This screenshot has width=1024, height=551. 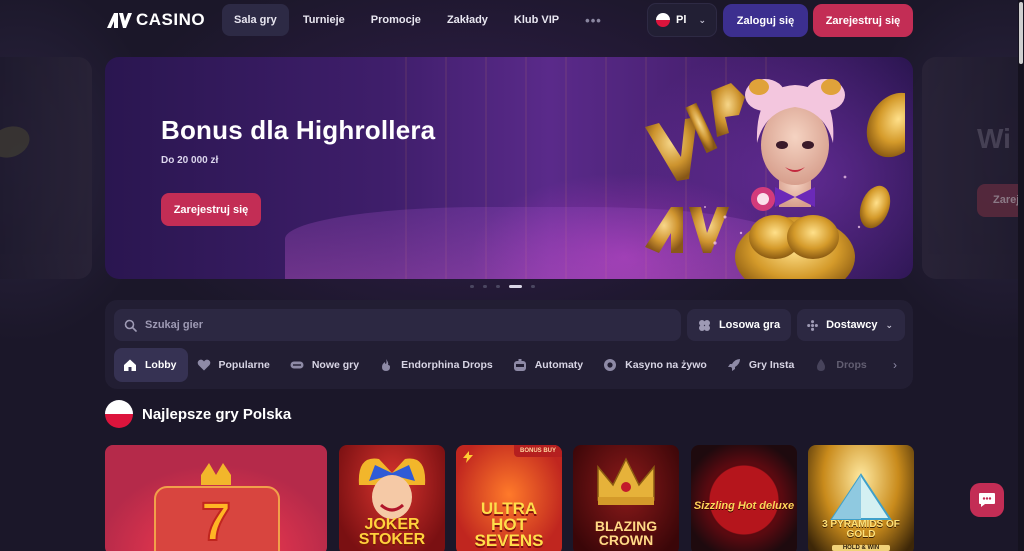 I want to click on page-scrollbar-thumb, so click(x=1021, y=33).